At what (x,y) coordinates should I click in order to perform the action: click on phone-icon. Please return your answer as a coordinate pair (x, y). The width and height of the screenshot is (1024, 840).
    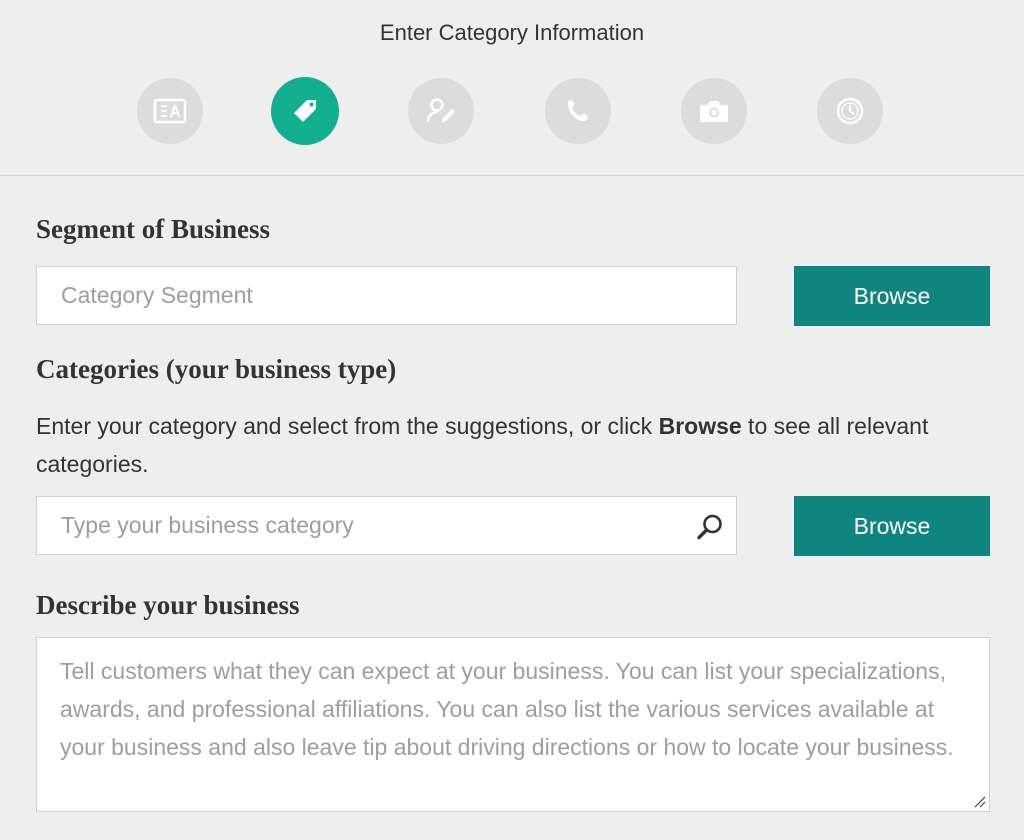
    Looking at the image, I should click on (578, 110).